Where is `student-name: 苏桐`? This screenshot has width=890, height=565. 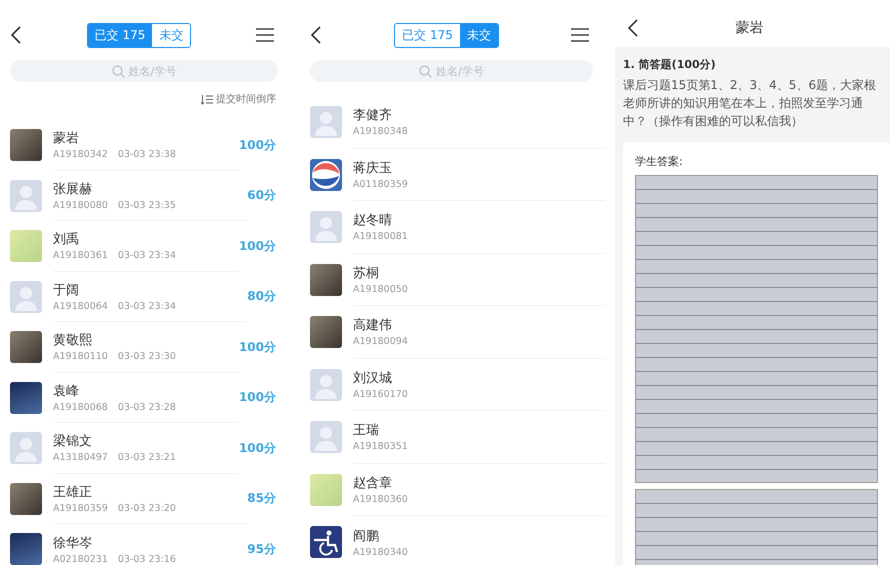 student-name: 苏桐 is located at coordinates (366, 273).